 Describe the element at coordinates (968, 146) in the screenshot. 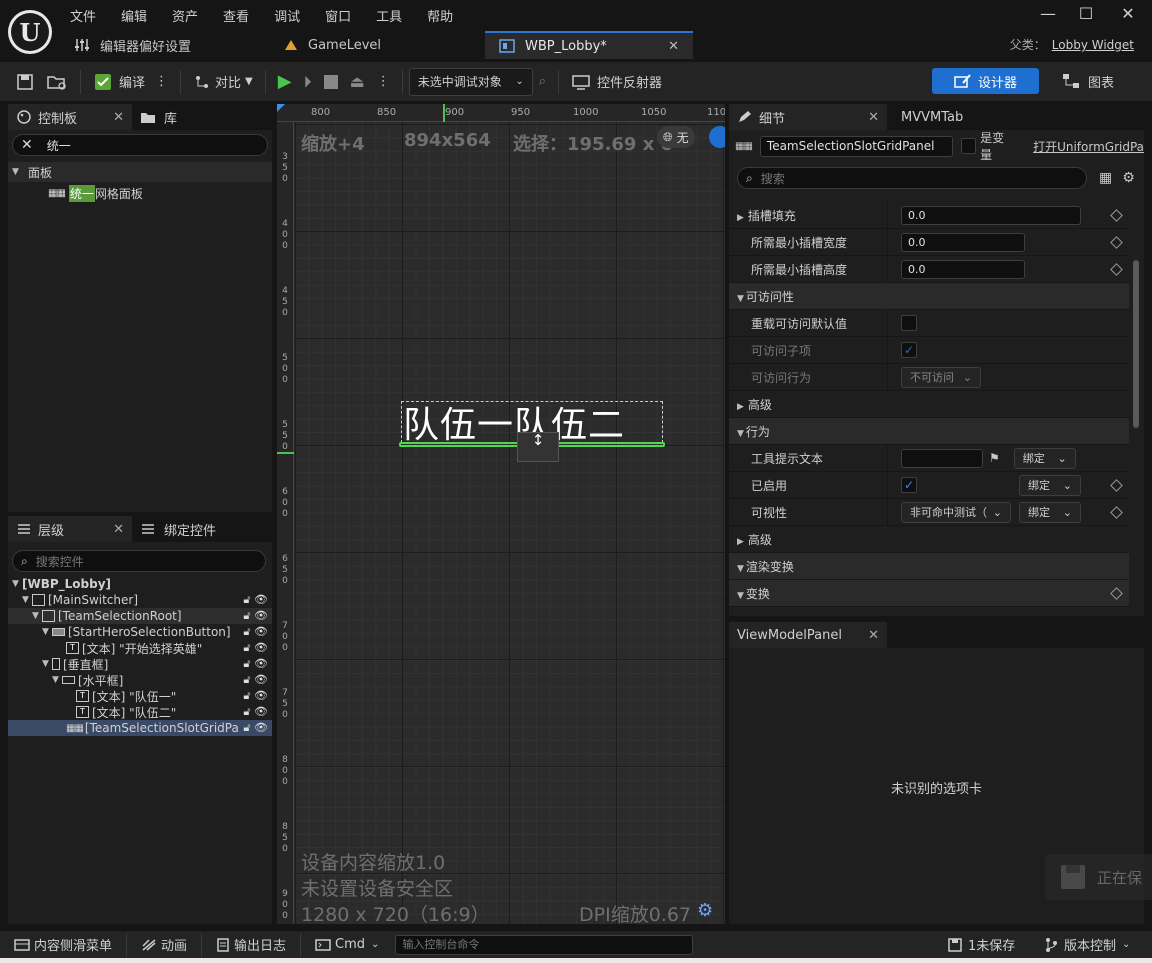

I see `is-variable-checkbox` at that location.